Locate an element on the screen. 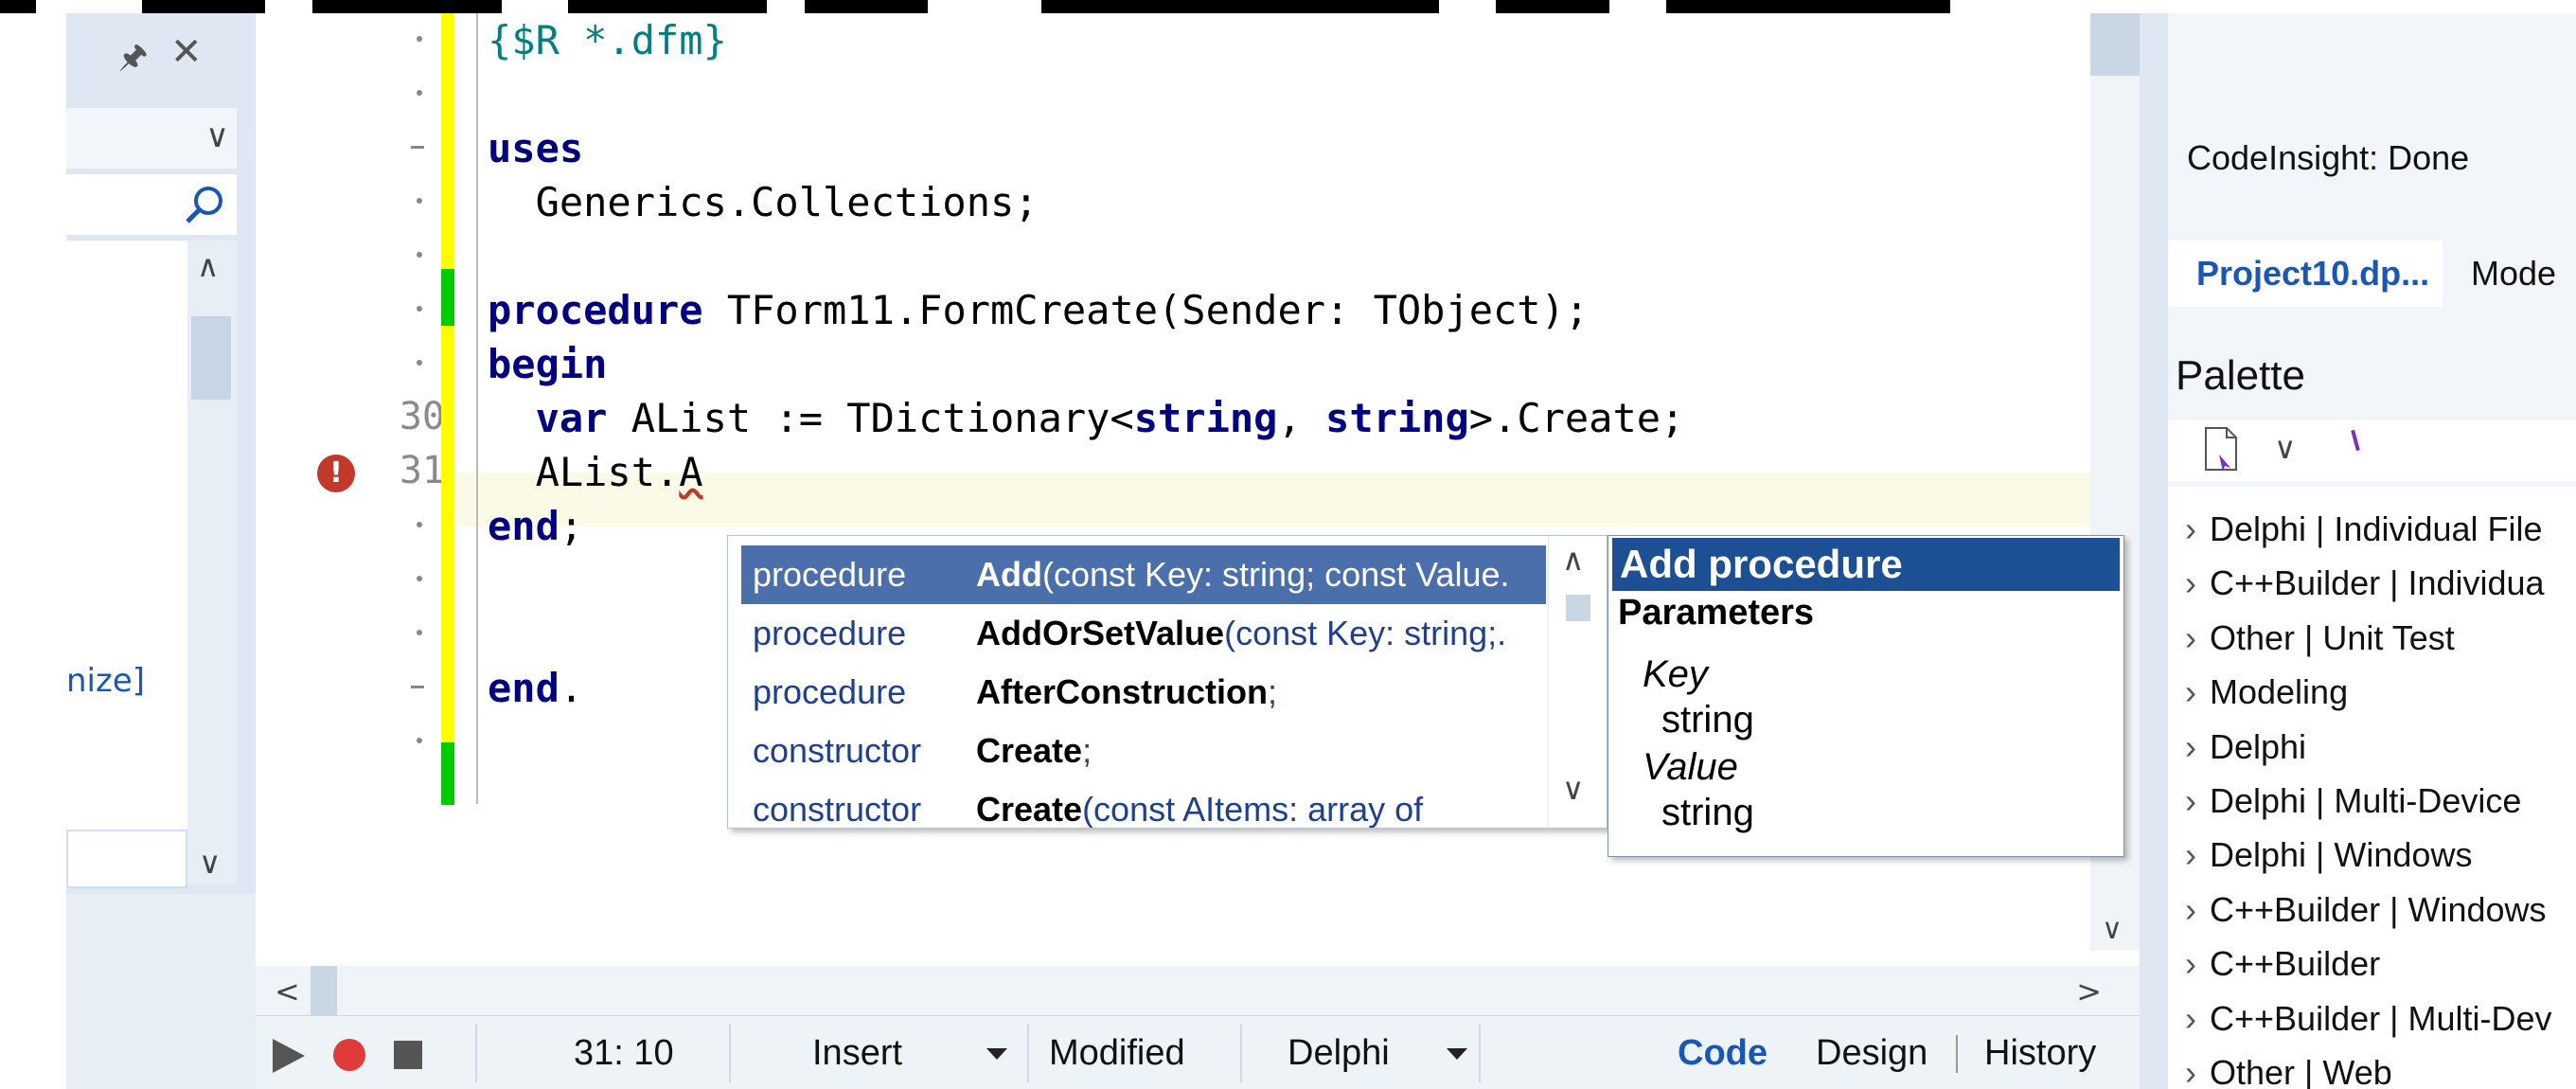 The width and height of the screenshot is (2576, 1089). editor-horizontal-scrollbar: < > is located at coordinates (1198, 990).